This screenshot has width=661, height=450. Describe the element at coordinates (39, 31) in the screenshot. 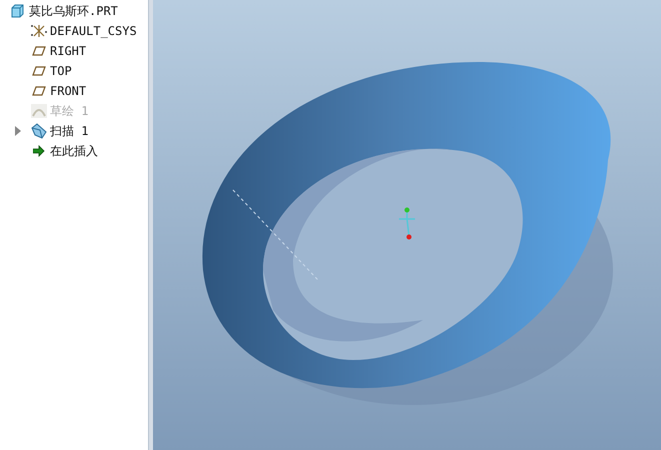

I see `coordinate-system-icon` at that location.